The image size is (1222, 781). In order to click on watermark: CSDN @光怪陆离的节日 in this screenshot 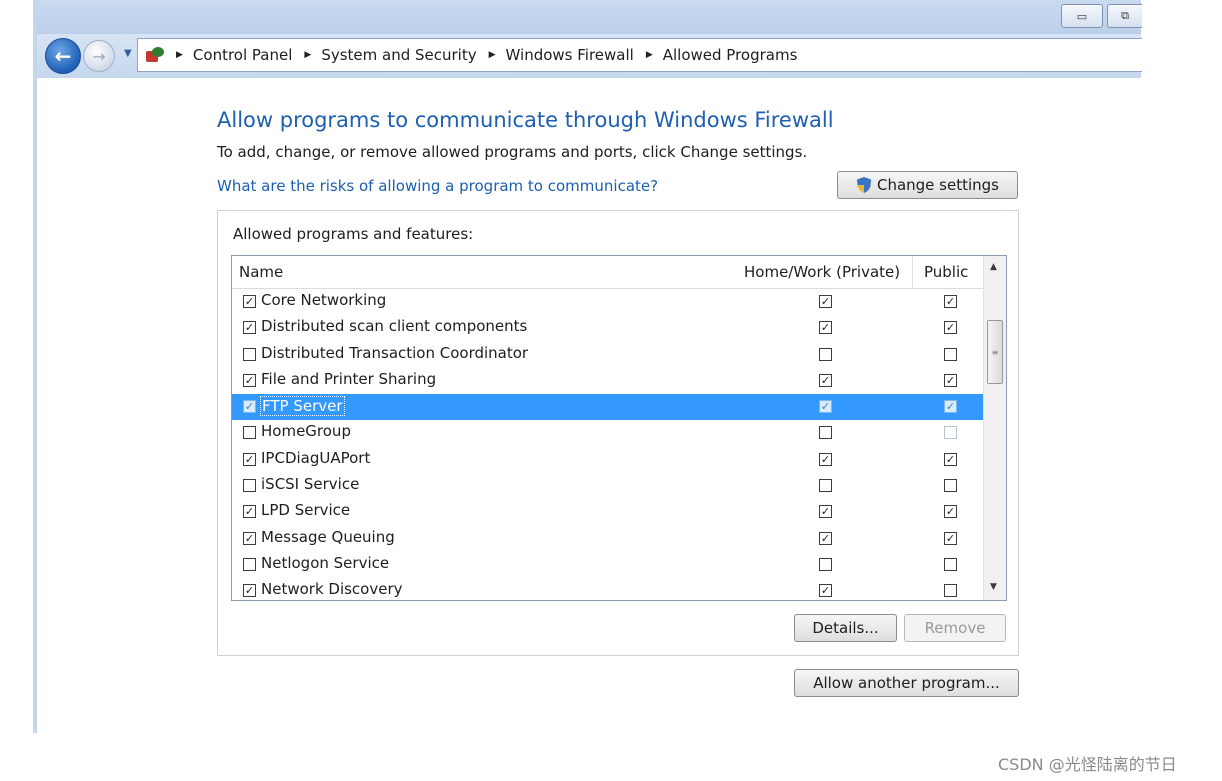, I will do `click(1087, 764)`.